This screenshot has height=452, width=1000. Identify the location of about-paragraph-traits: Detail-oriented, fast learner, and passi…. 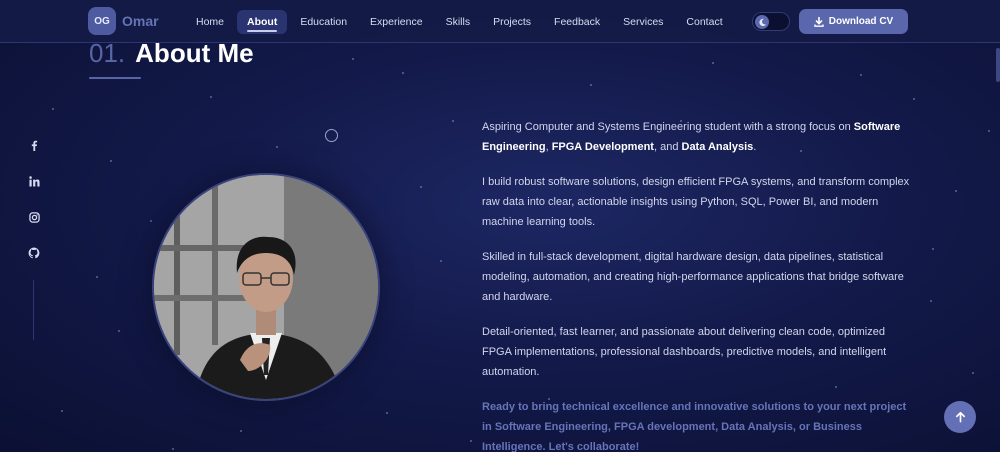
(684, 352).